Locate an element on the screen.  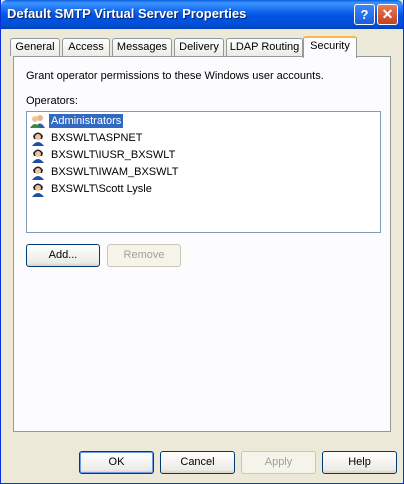
tab-delivery: Delivery is located at coordinates (199, 47).